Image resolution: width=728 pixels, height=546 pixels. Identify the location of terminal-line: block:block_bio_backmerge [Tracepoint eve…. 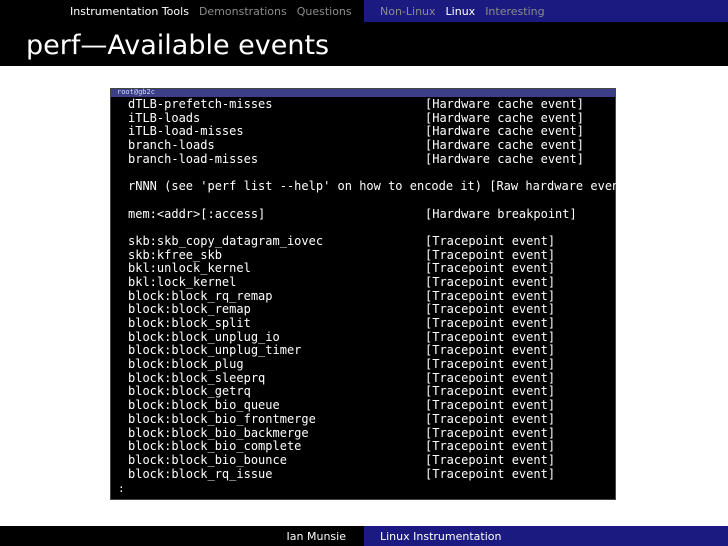
(368, 433).